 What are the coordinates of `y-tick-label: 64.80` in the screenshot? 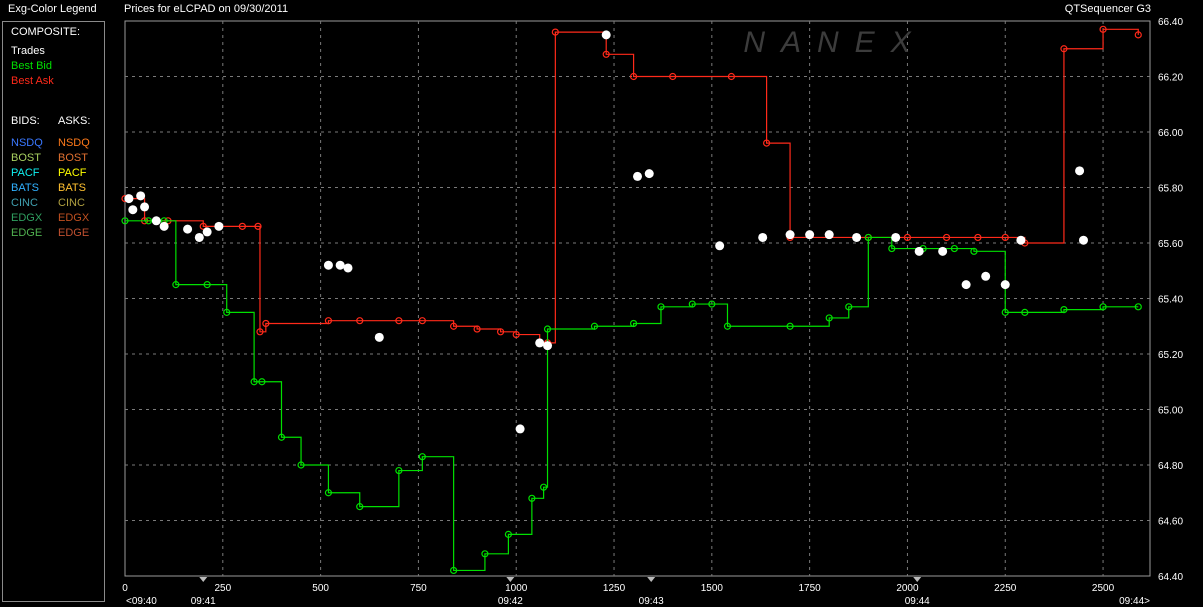 It's located at (1170, 466).